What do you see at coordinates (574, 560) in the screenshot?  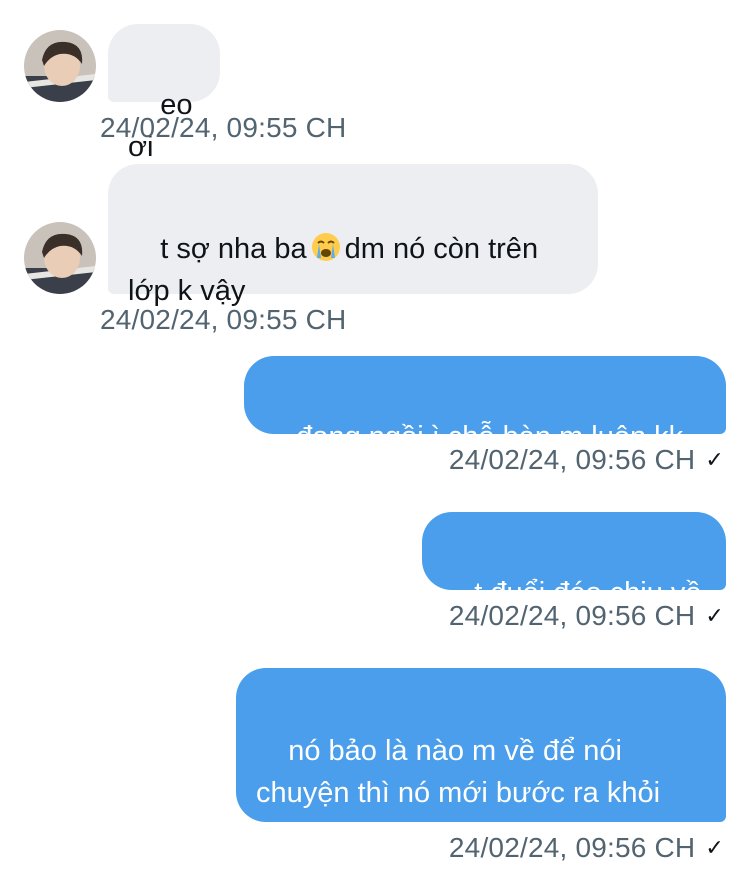 I see `message-bubble: t đuổi đéo chịu về` at bounding box center [574, 560].